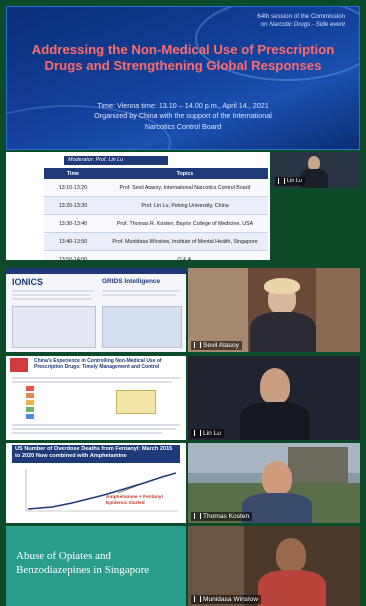 This screenshot has height=606, width=366. What do you see at coordinates (185, 255) in the screenshot?
I see `topic-cell: Q & A.` at bounding box center [185, 255].